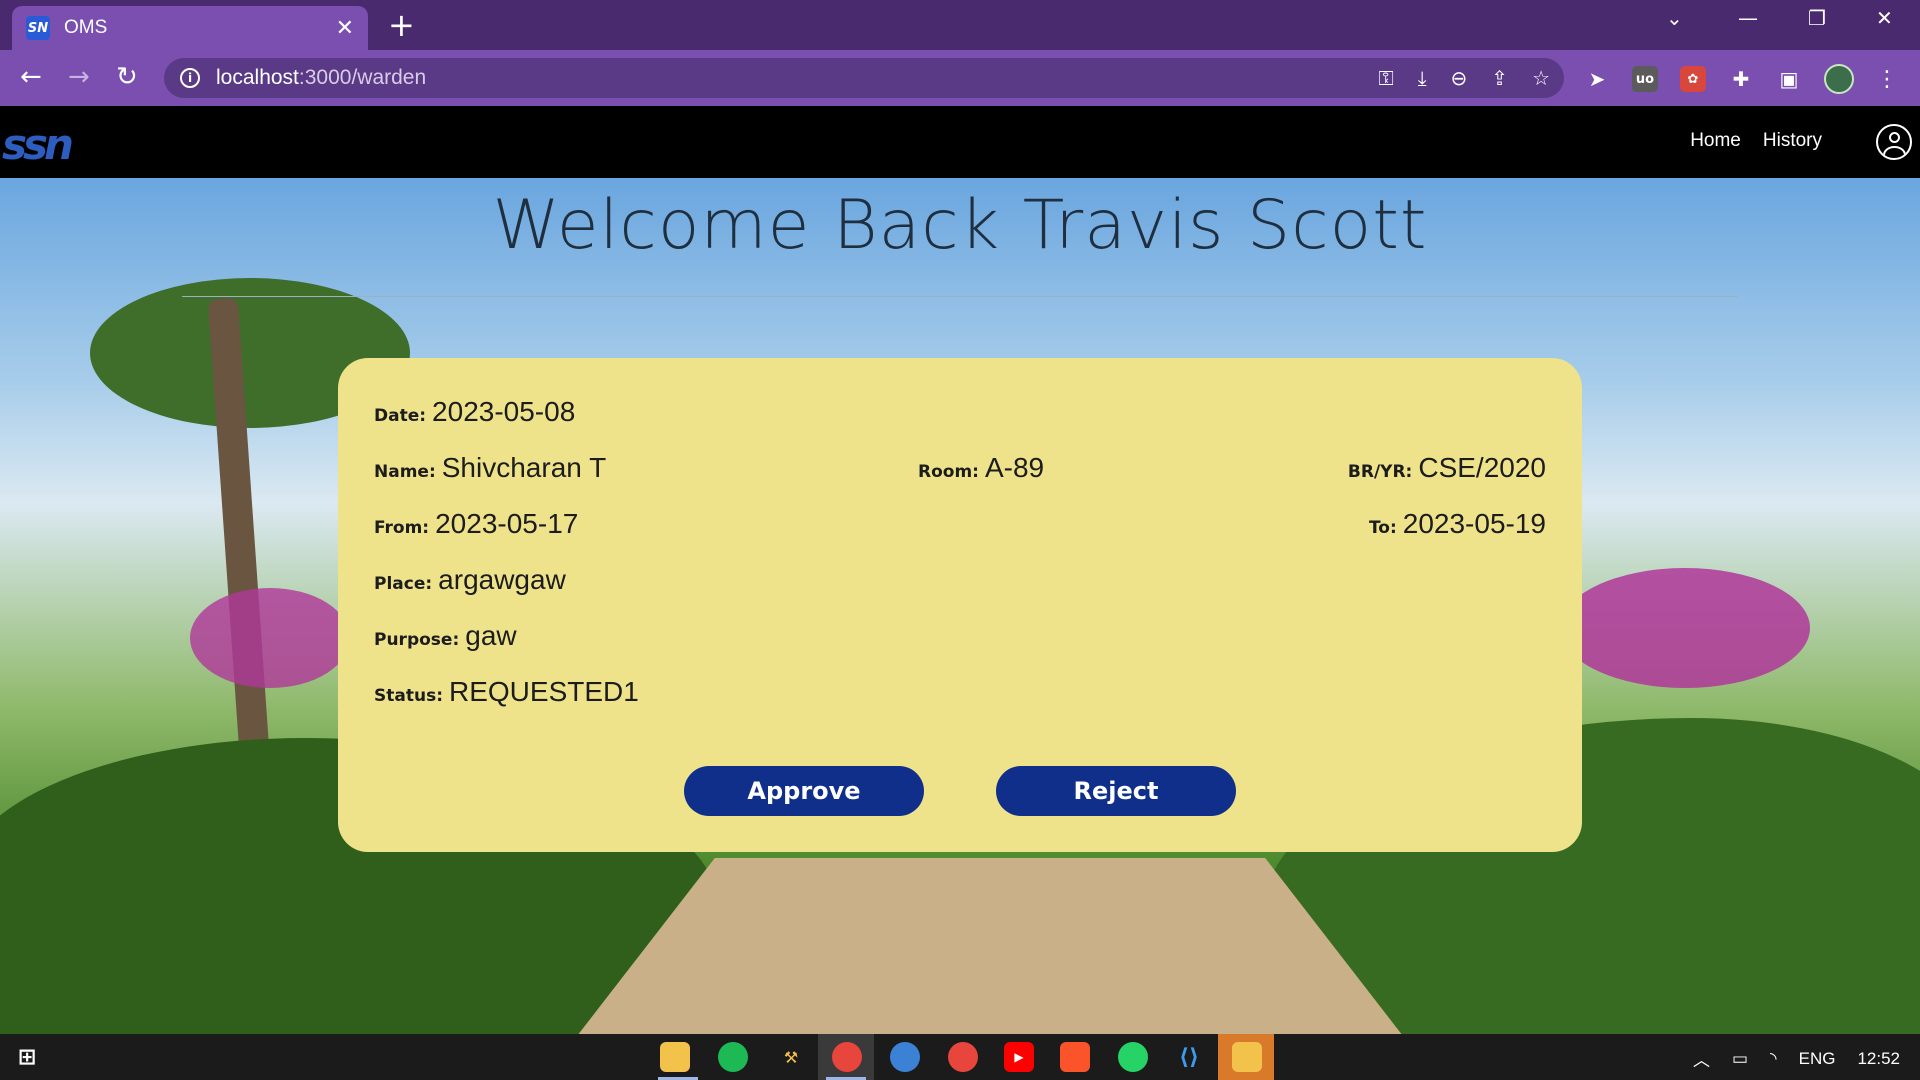 This screenshot has width=1920, height=1080. What do you see at coordinates (417, 640) in the screenshot?
I see `purpose-label: Purpose:` at bounding box center [417, 640].